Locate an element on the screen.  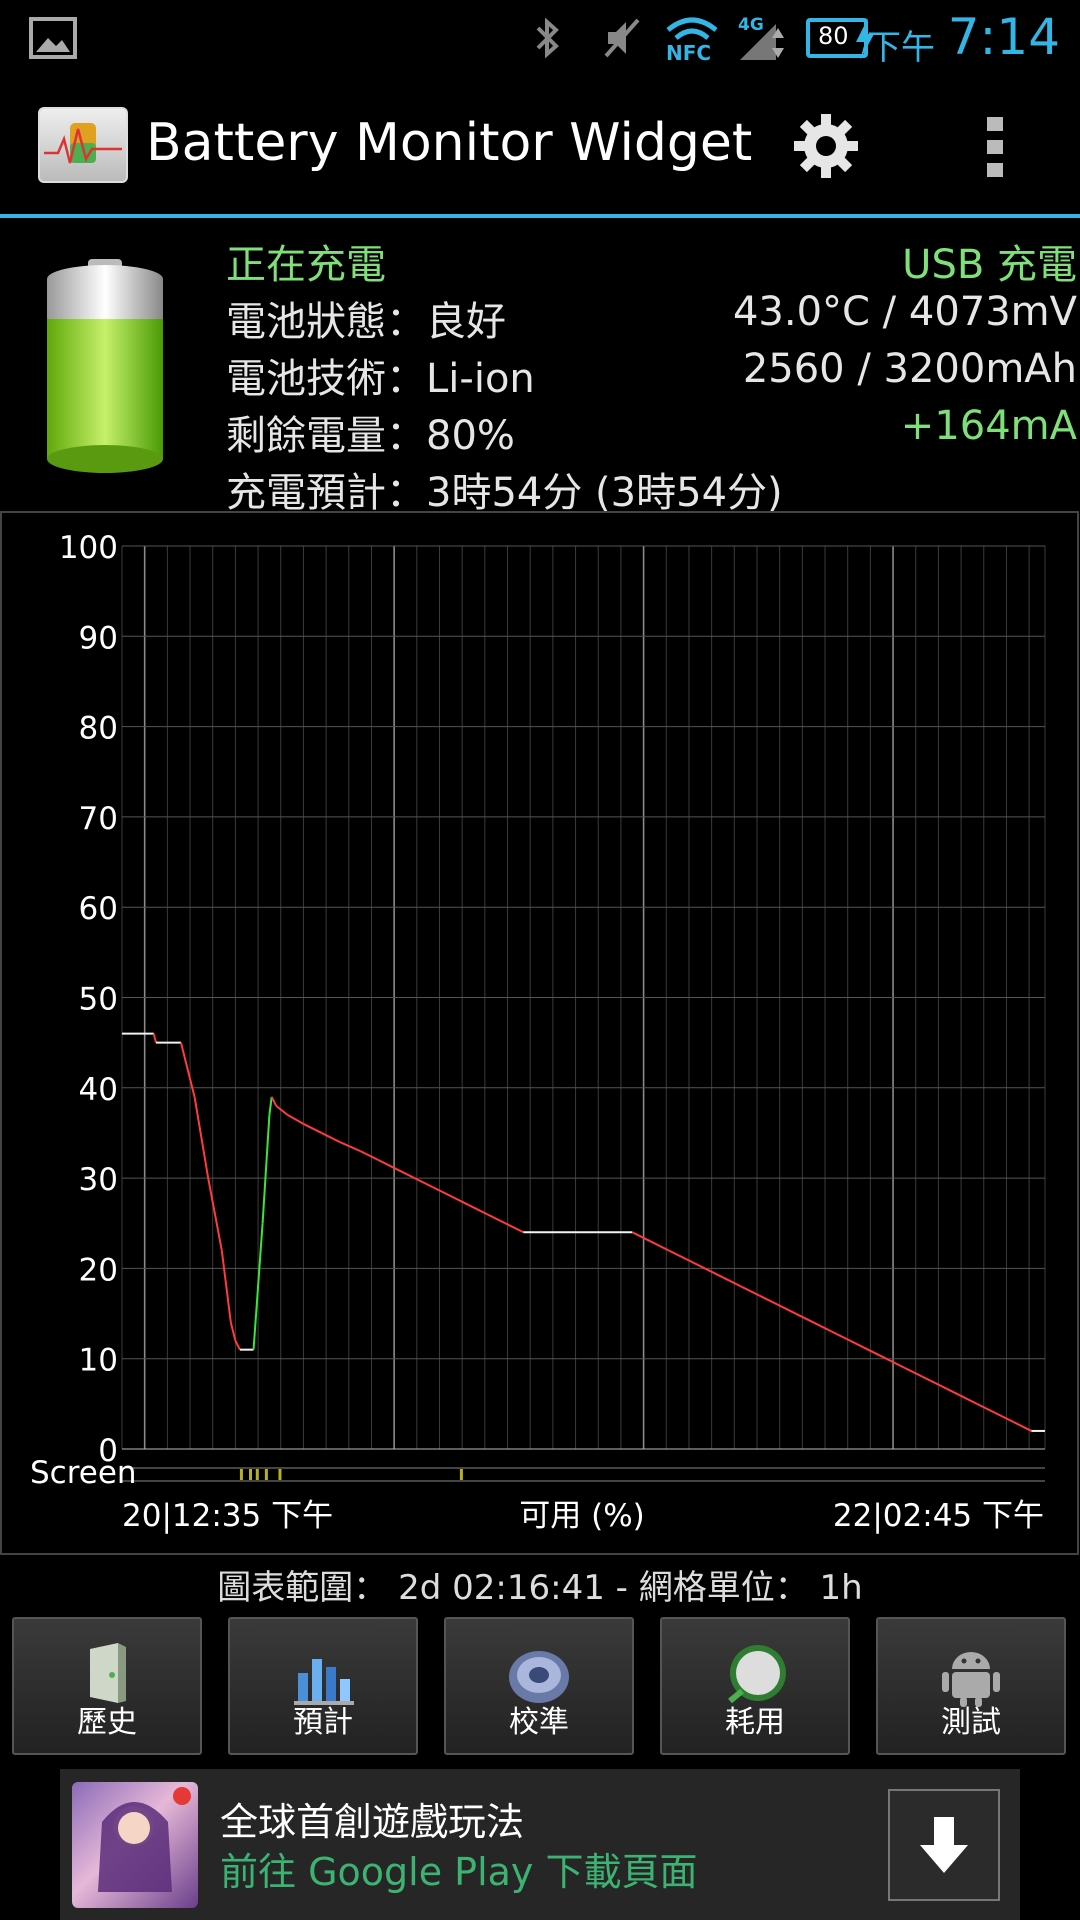
test-button: 測試 is located at coordinates (971, 1686).